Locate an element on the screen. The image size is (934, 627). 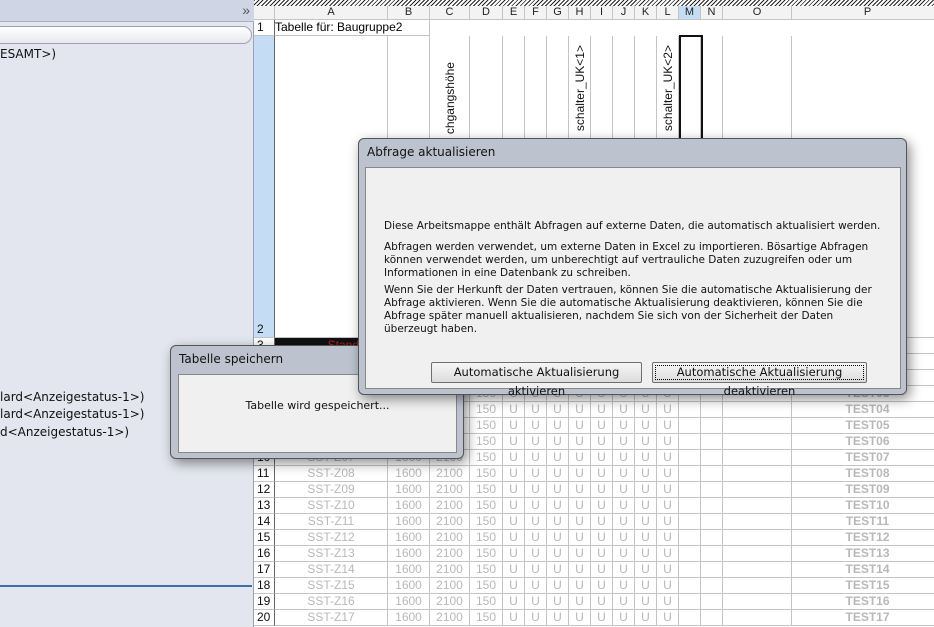
table-cell: TEST06 is located at coordinates (863, 442).